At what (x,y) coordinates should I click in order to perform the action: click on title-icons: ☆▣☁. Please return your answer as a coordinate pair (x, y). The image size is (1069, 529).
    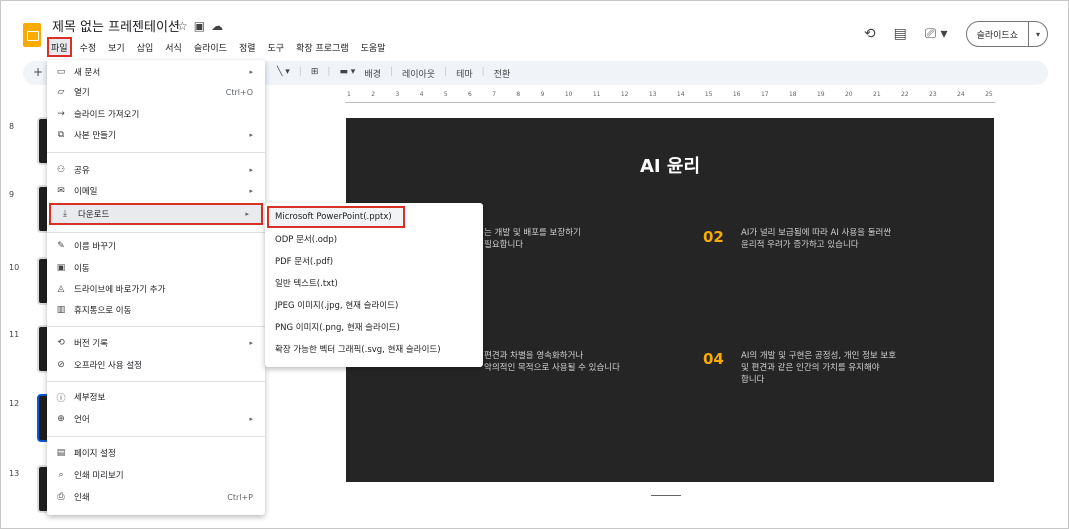
    Looking at the image, I should click on (203, 26).